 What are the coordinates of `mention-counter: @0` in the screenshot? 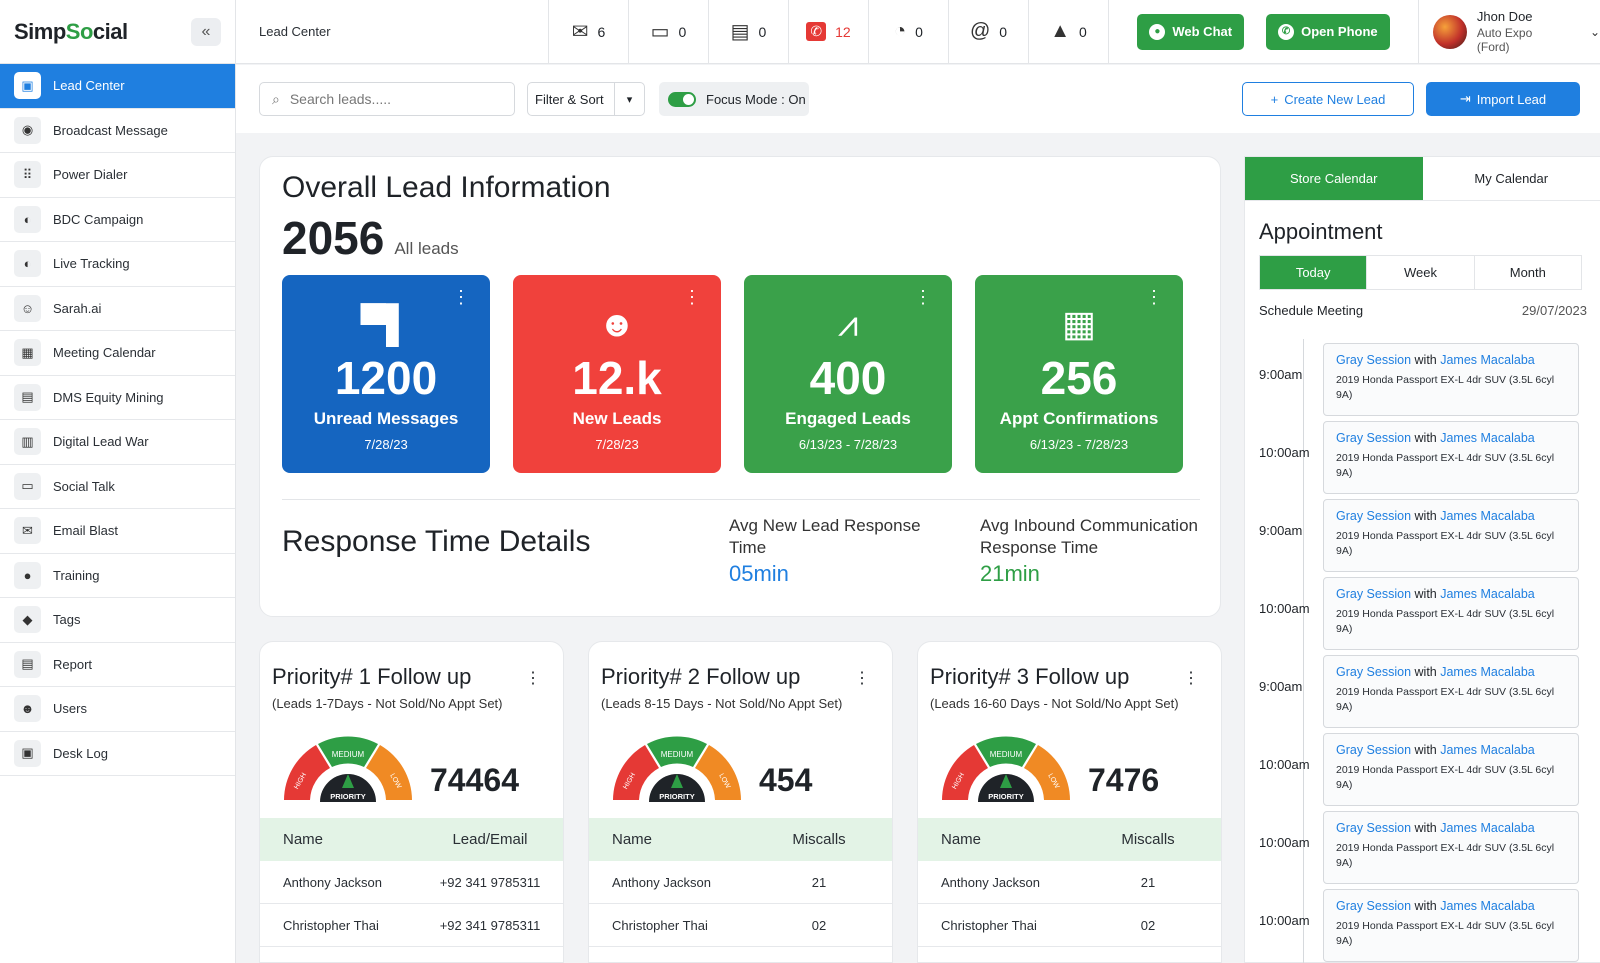 It's located at (988, 32).